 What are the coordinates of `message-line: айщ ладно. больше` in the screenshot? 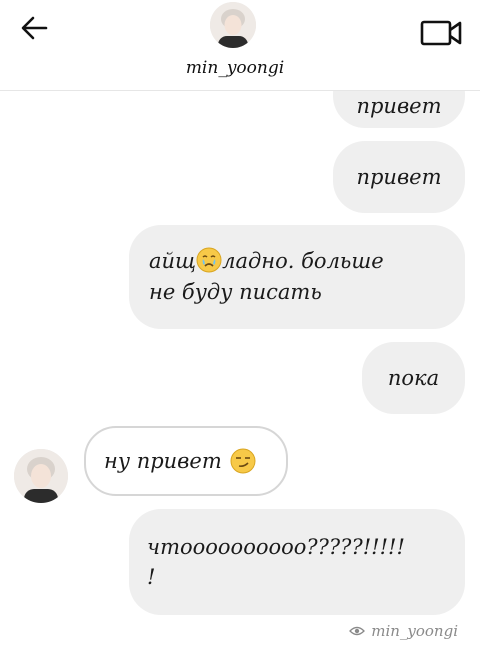 It's located at (266, 262).